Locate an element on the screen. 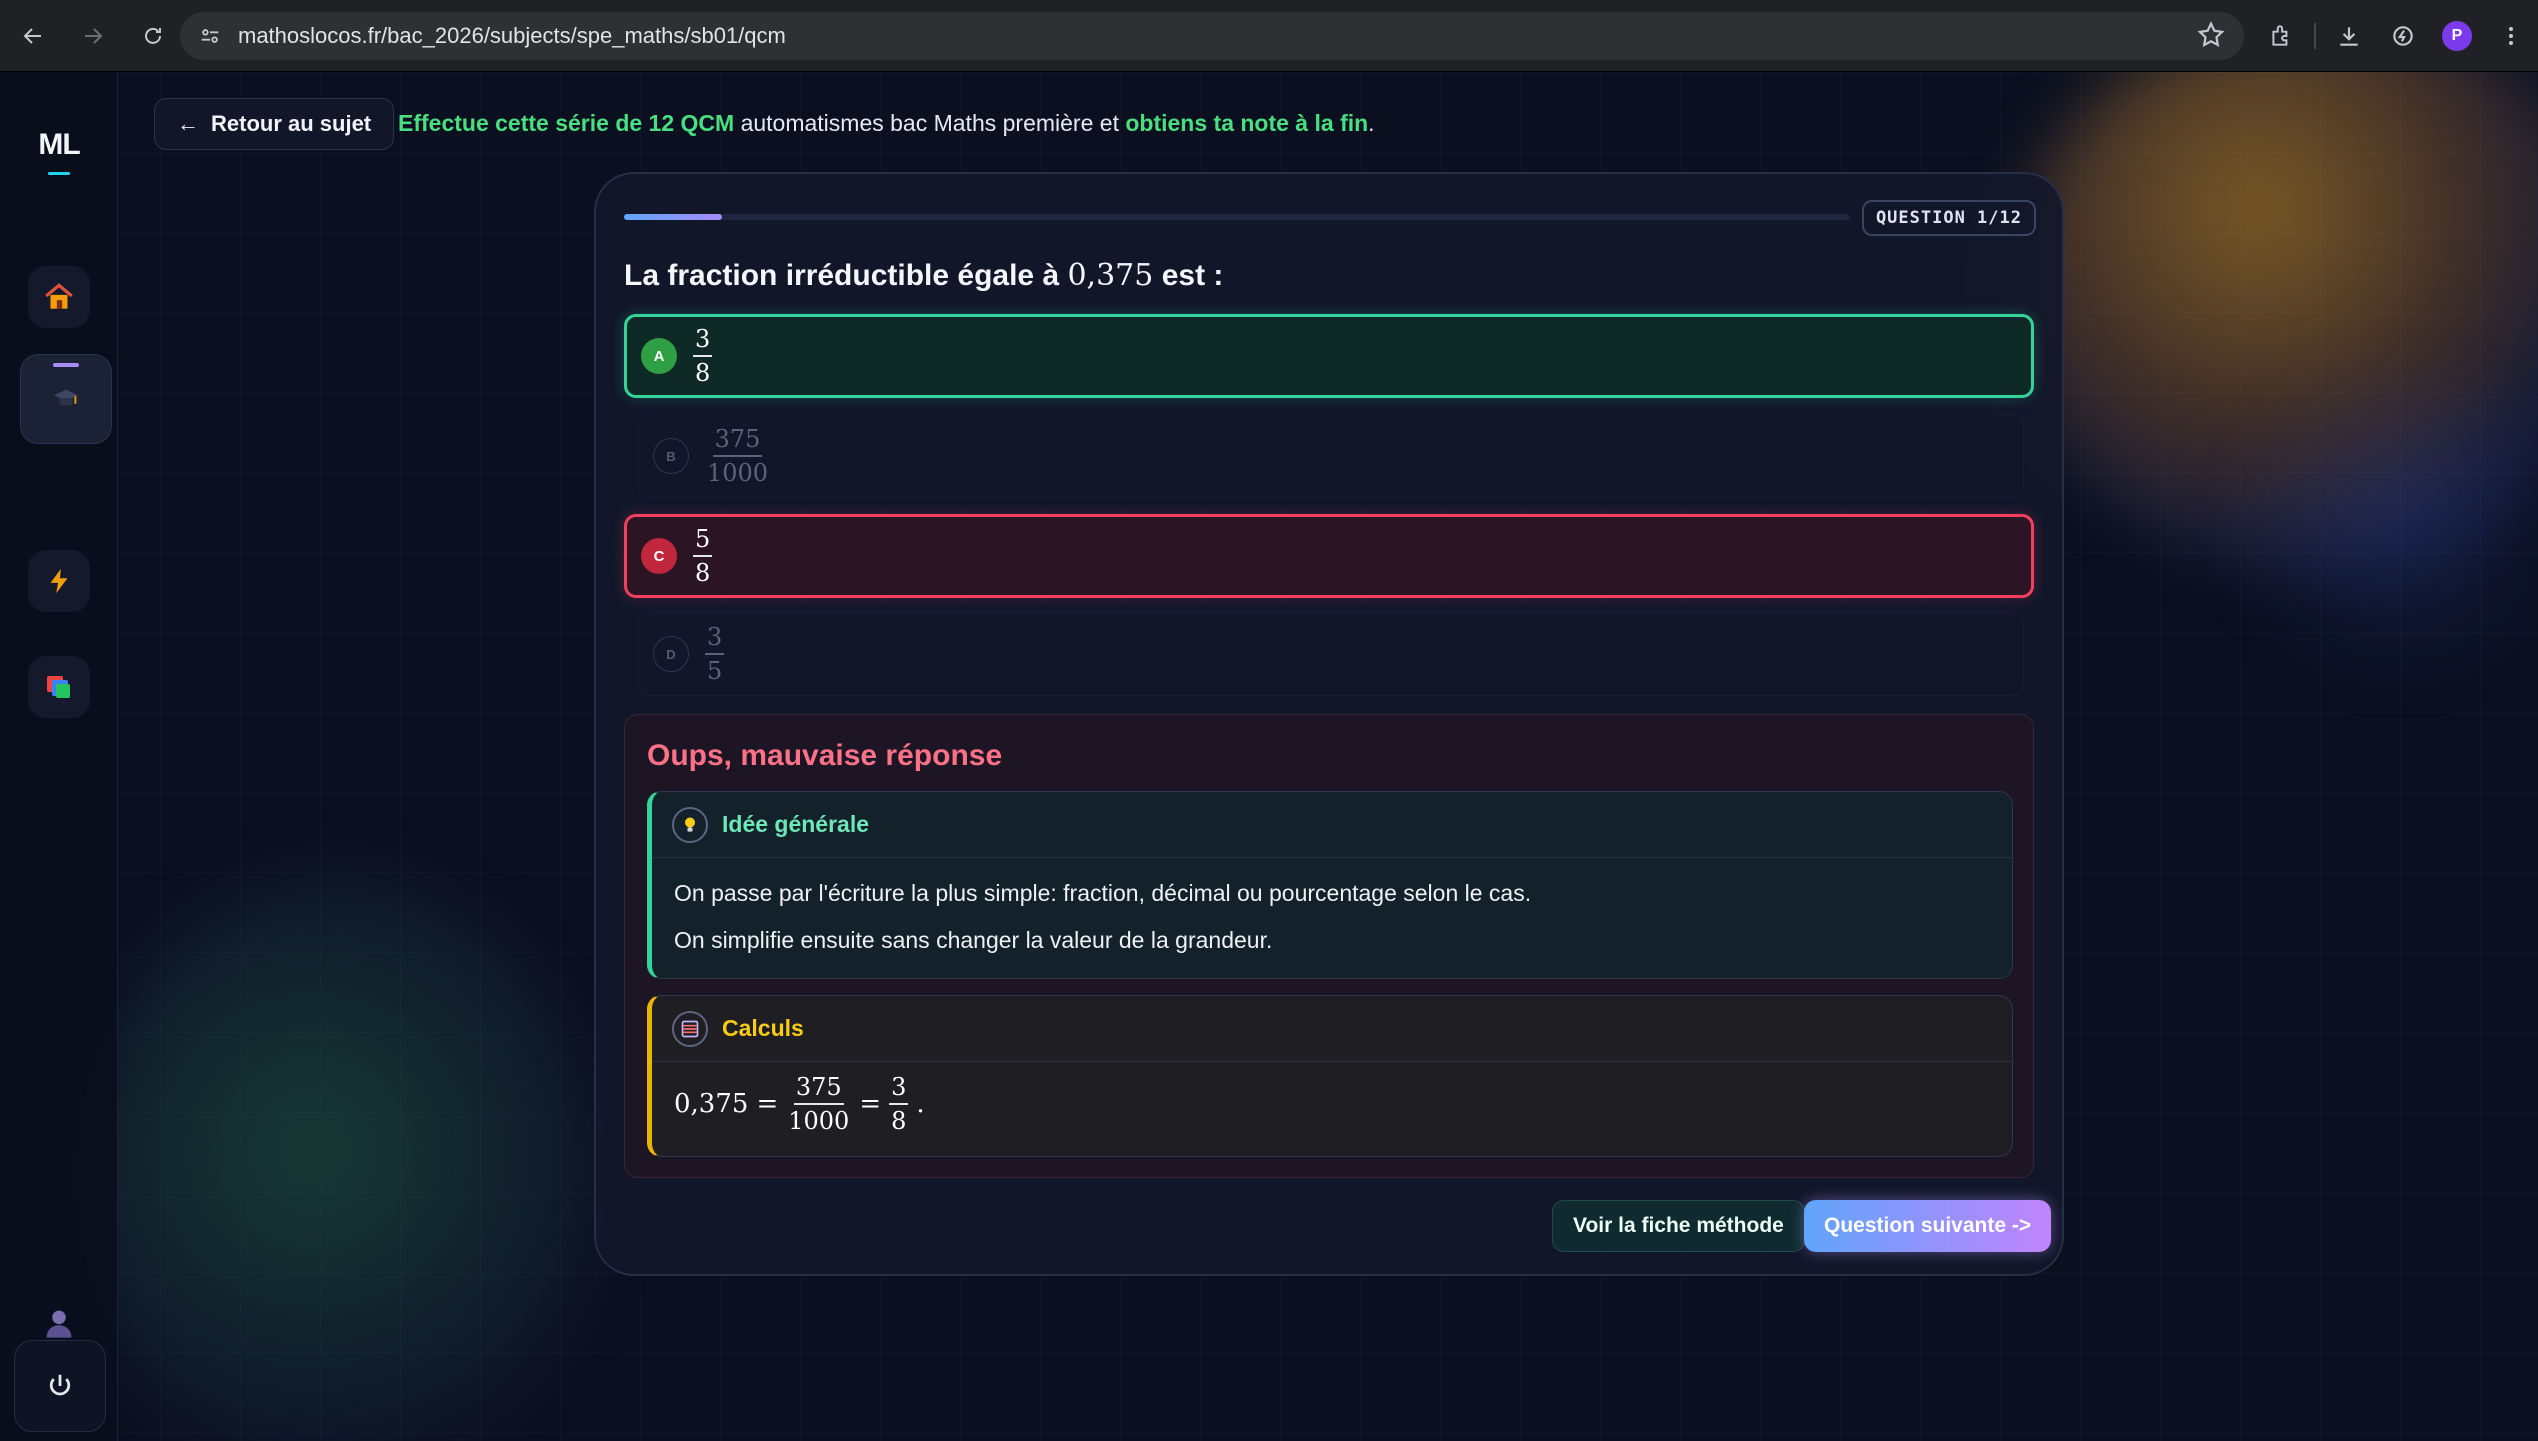 The width and height of the screenshot is (2538, 1441). progress-bar is located at coordinates (1237, 217).